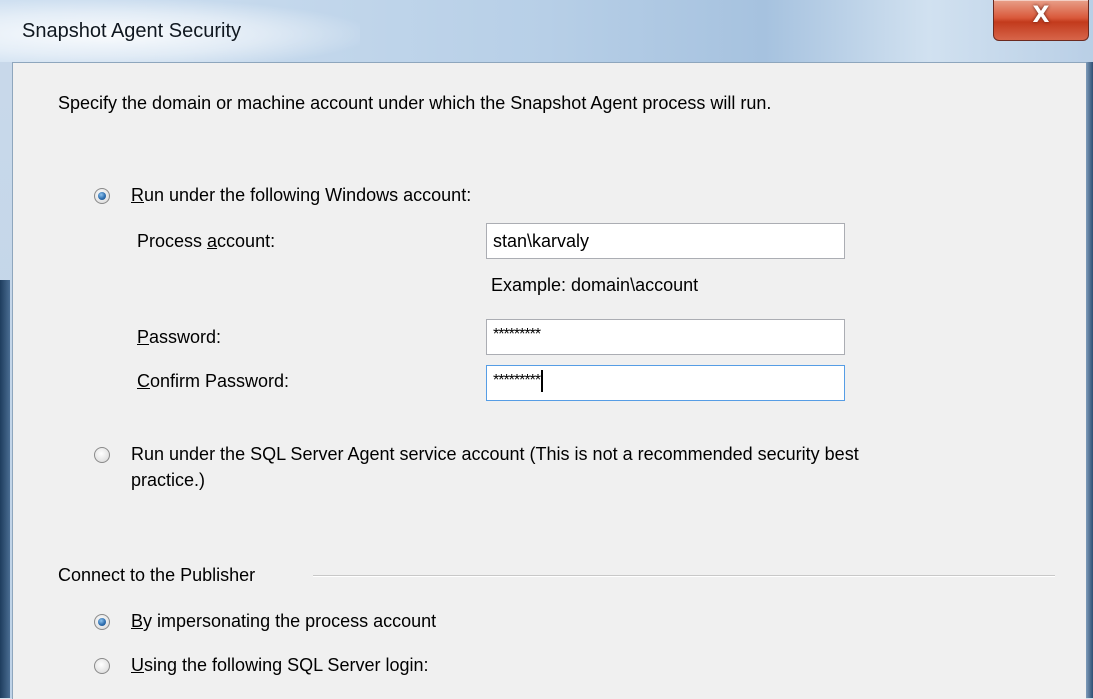 This screenshot has height=699, width=1093. I want to click on close-button: X, so click(1041, 20).